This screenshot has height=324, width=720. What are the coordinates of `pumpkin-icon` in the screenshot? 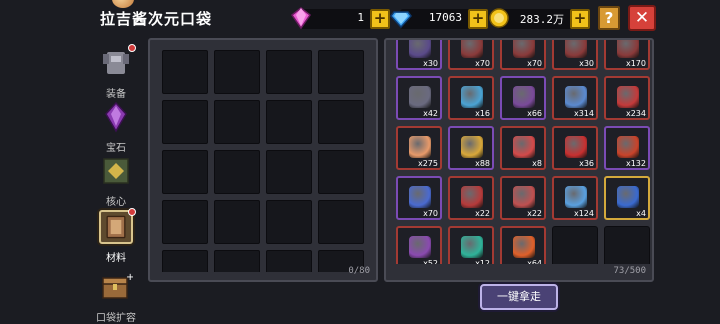 It's located at (524, 247).